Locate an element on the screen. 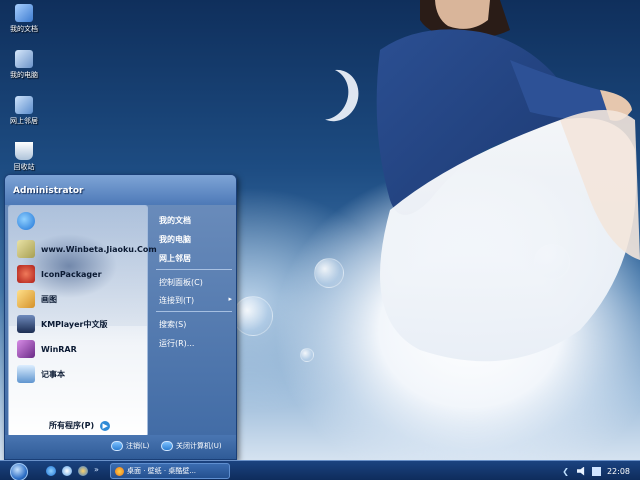 Image resolution: width=640 pixels, height=480 pixels. start-menu-footer: 注销(L) 关闭计算机(U) is located at coordinates (120, 447).